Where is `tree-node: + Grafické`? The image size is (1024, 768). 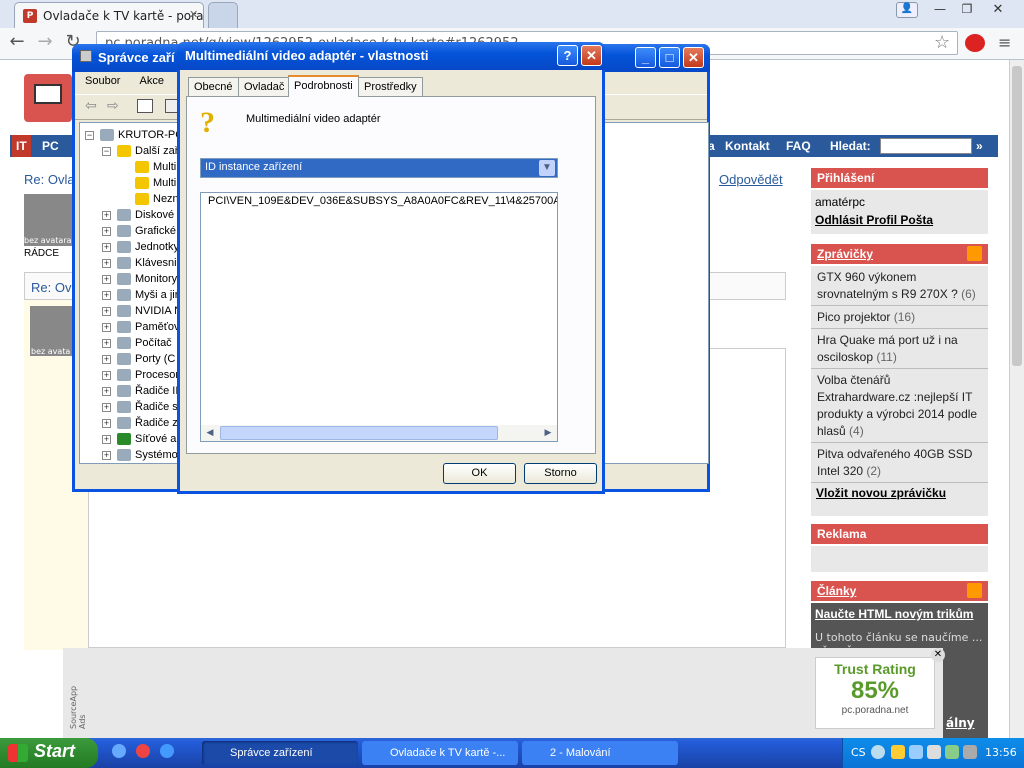 tree-node: + Grafické is located at coordinates (139, 231).